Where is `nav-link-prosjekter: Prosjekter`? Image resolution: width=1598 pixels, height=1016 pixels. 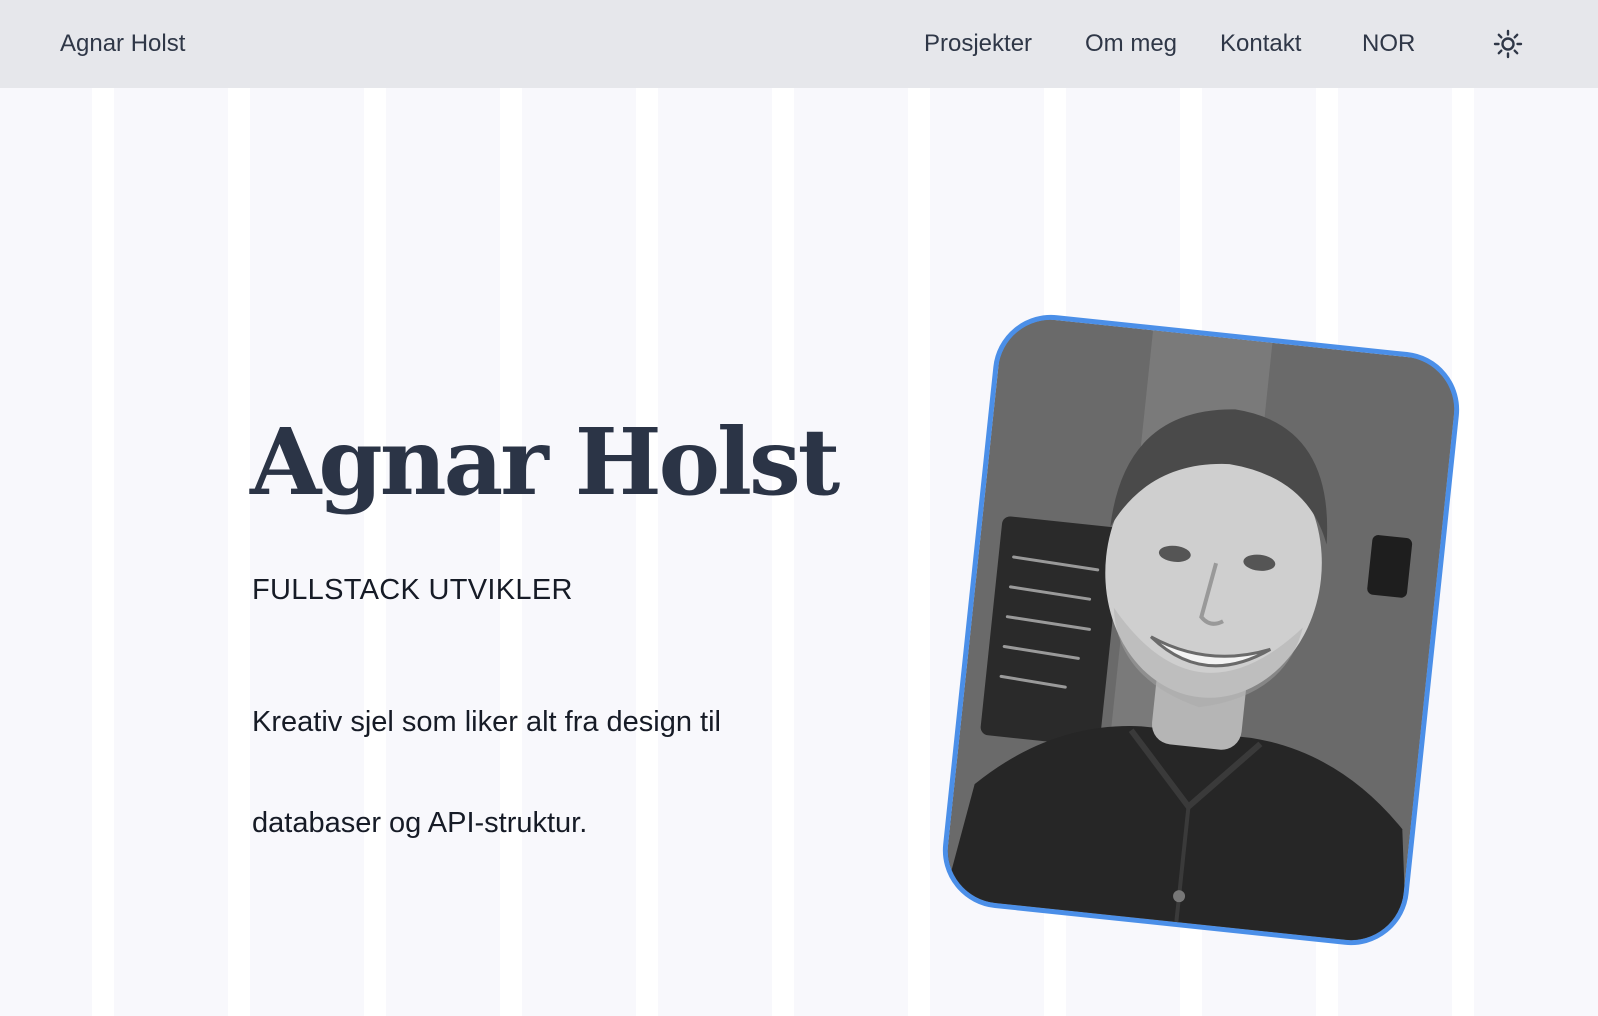
nav-link-prosjekter: Prosjekter is located at coordinates (978, 44).